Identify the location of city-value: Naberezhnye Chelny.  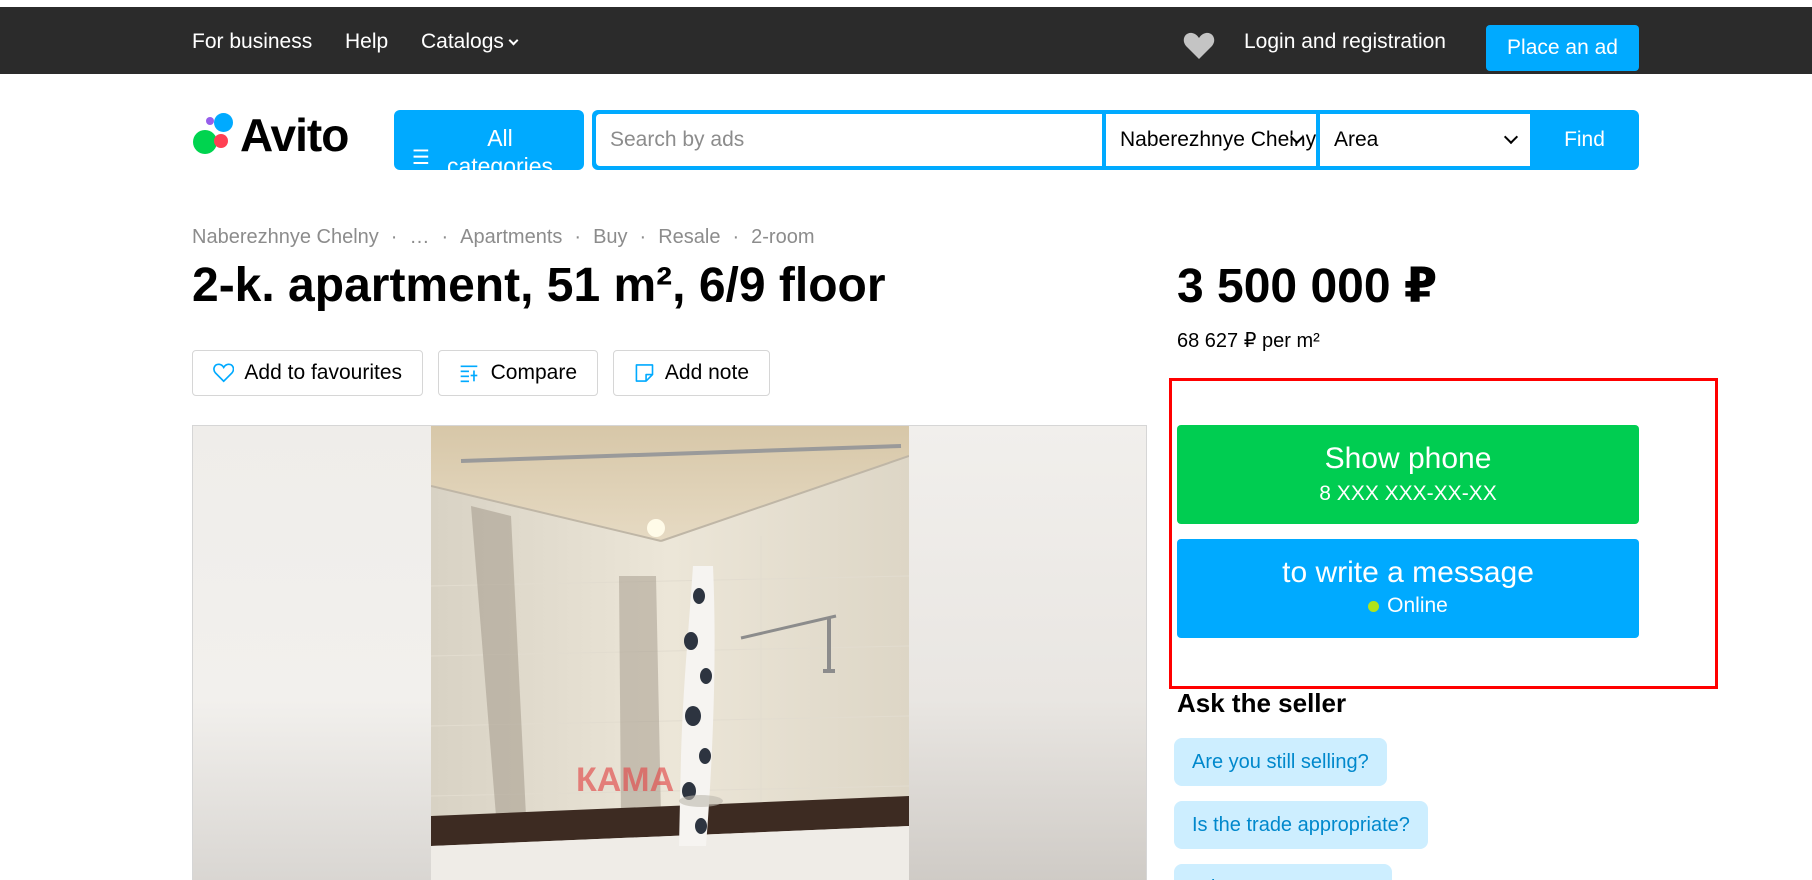
(1218, 139).